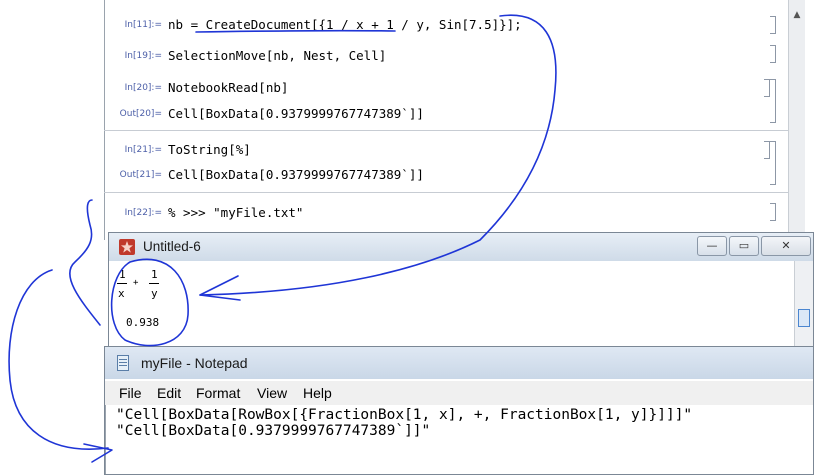  Describe the element at coordinates (439, 56) in the screenshot. I see `input-cell-19: In[19]:= SelectionMove[nb, Nest, Cell]` at that location.